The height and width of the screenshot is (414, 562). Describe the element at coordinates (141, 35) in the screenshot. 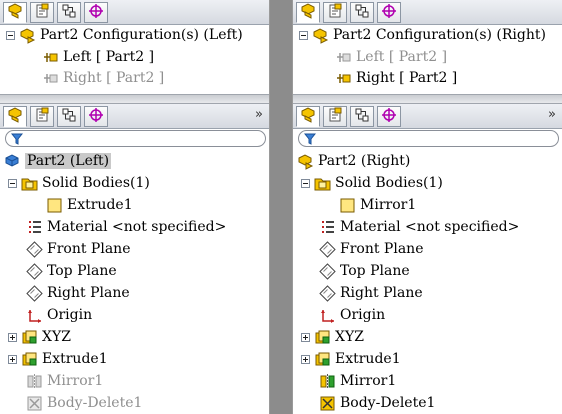

I see `config-title: Part2 Configuration(s) (Left)` at that location.